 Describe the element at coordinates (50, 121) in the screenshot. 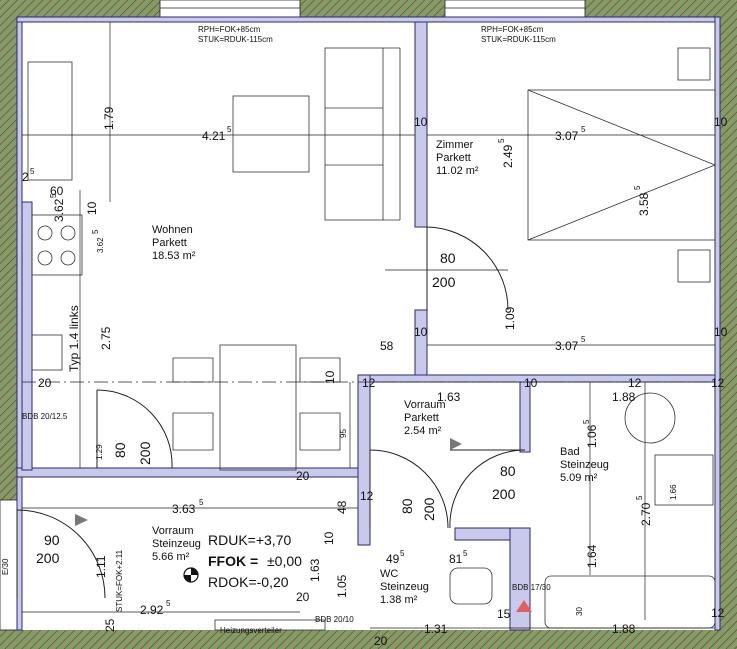

I see `sideboard` at that location.